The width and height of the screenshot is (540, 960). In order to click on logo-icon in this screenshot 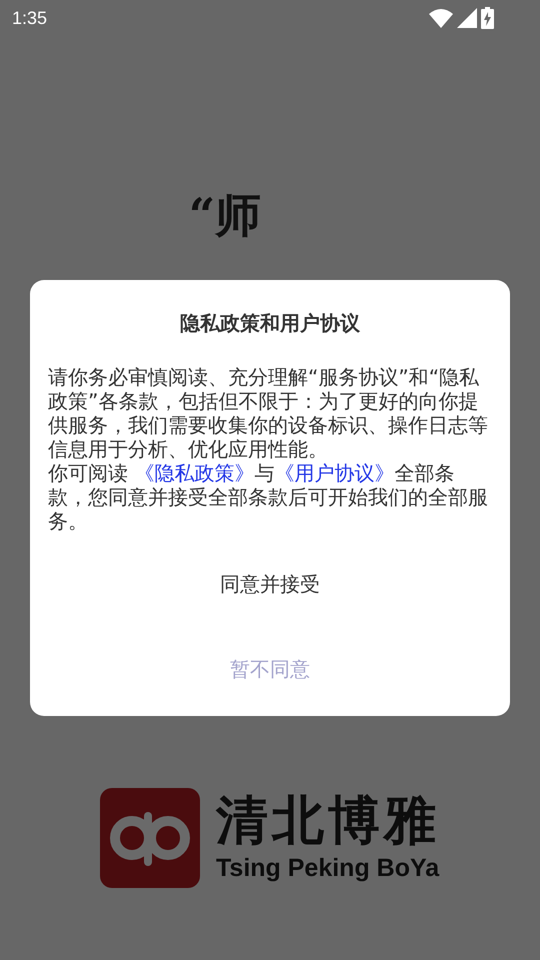, I will do `click(150, 838)`.